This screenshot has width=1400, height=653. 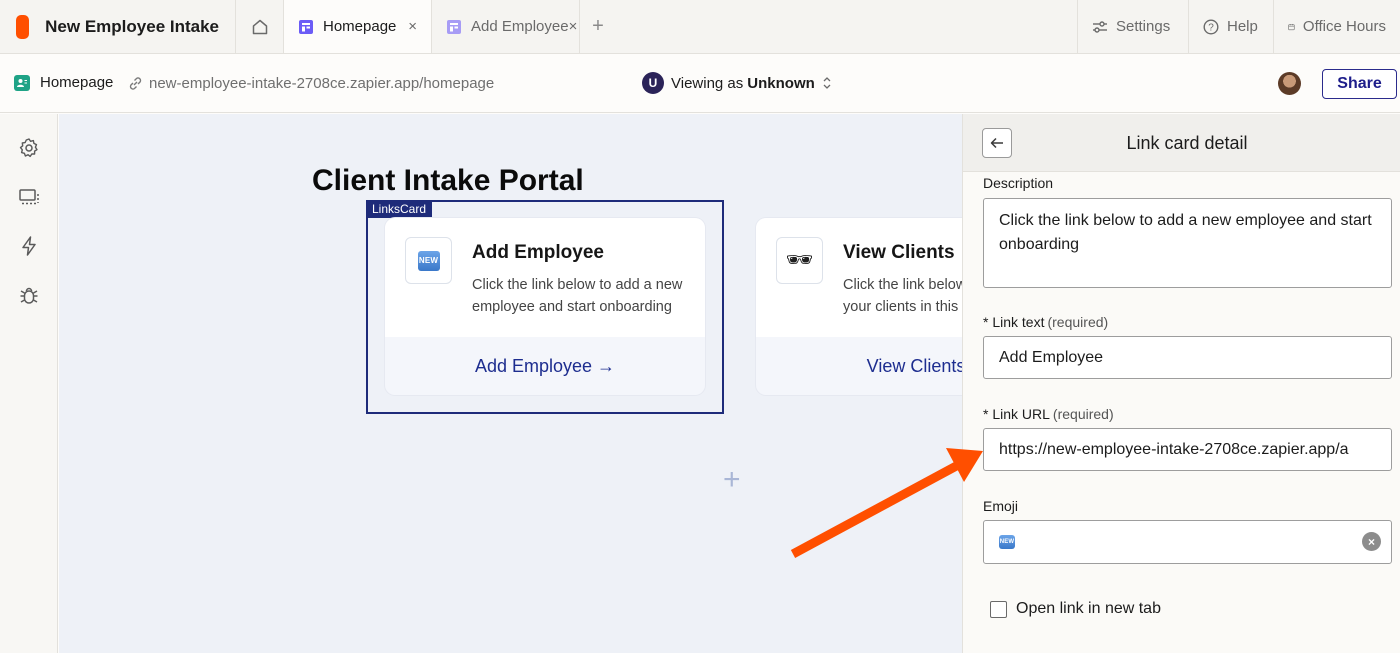 I want to click on sunglasses-icon: 🕶, so click(x=799, y=260).